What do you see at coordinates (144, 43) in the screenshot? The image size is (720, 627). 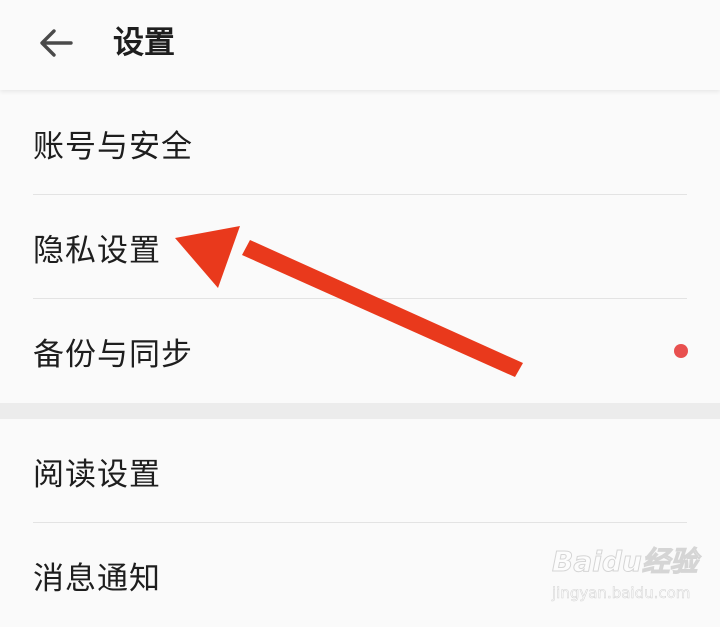 I see `page-title: 设置` at bounding box center [144, 43].